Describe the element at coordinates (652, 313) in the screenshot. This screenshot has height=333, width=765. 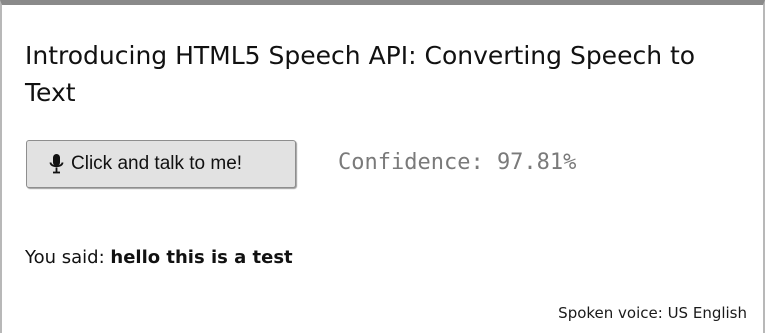
I see `spoken-voice-label: Spoken voice: US English` at that location.